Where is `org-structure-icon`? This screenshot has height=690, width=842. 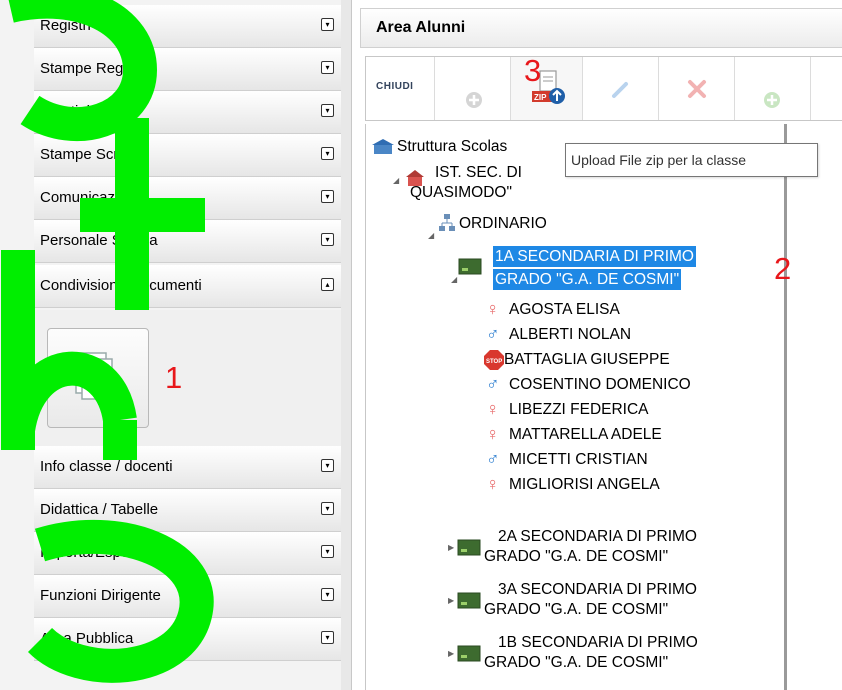
org-structure-icon is located at coordinates (447, 222).